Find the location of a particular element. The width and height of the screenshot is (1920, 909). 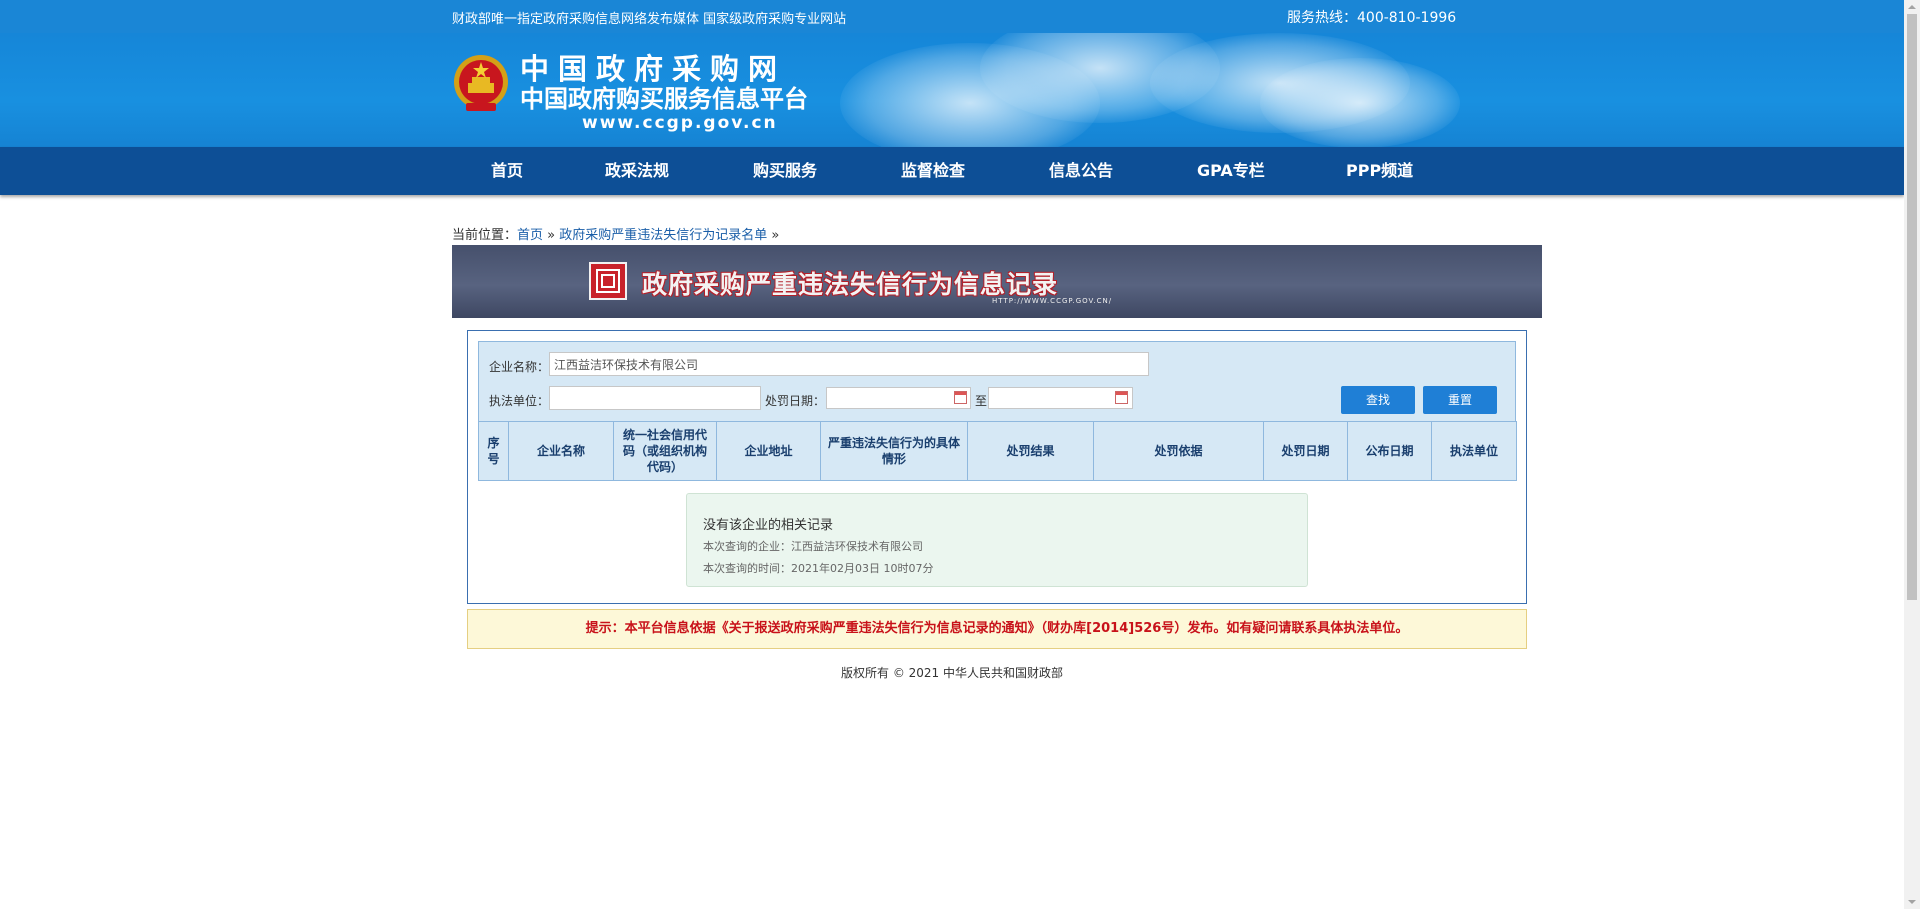

main-nav: 首页 政采法规 购买服务 监督检查 信息公告 GPA专栏 PPP频道 is located at coordinates (952, 171).